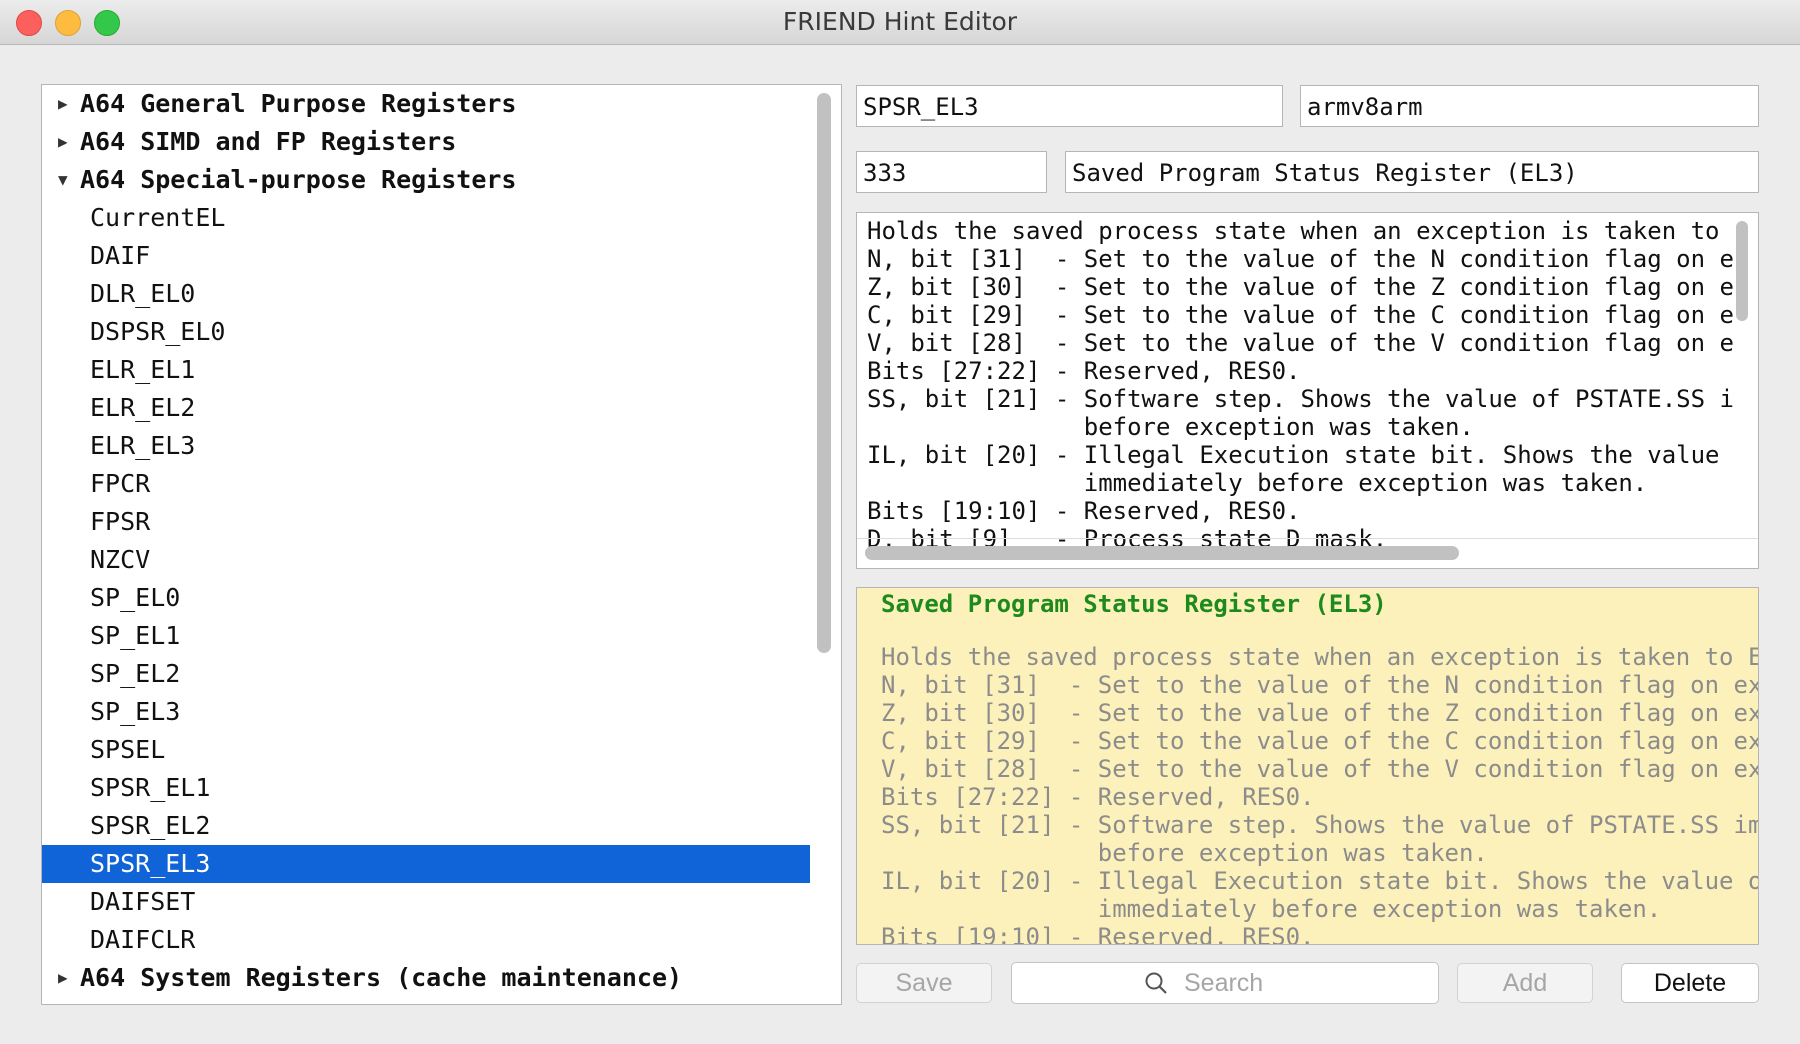  Describe the element at coordinates (1307, 538) in the screenshot. I see `editor-divider` at that location.